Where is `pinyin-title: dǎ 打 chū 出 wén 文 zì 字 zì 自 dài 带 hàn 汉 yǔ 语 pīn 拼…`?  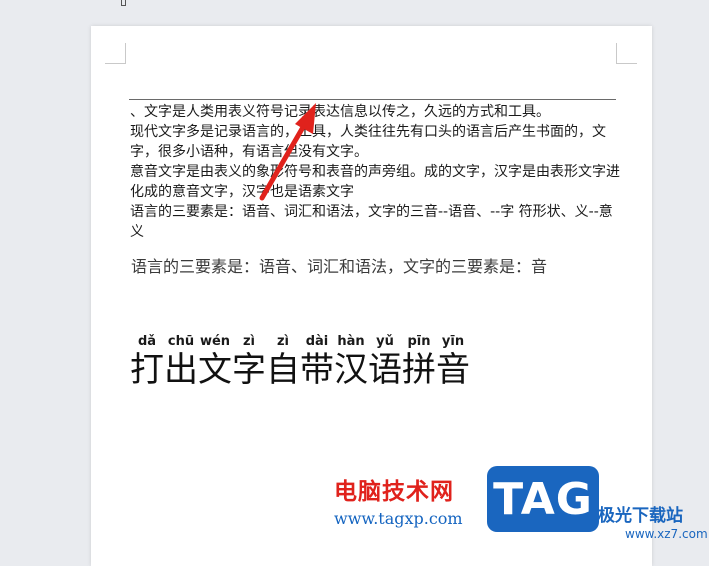
pinyin-title: dǎ 打 chū 出 wén 文 zì 字 zì 自 dài 带 hàn 汉 yǔ 语 pīn 拼… is located at coordinates (300, 360).